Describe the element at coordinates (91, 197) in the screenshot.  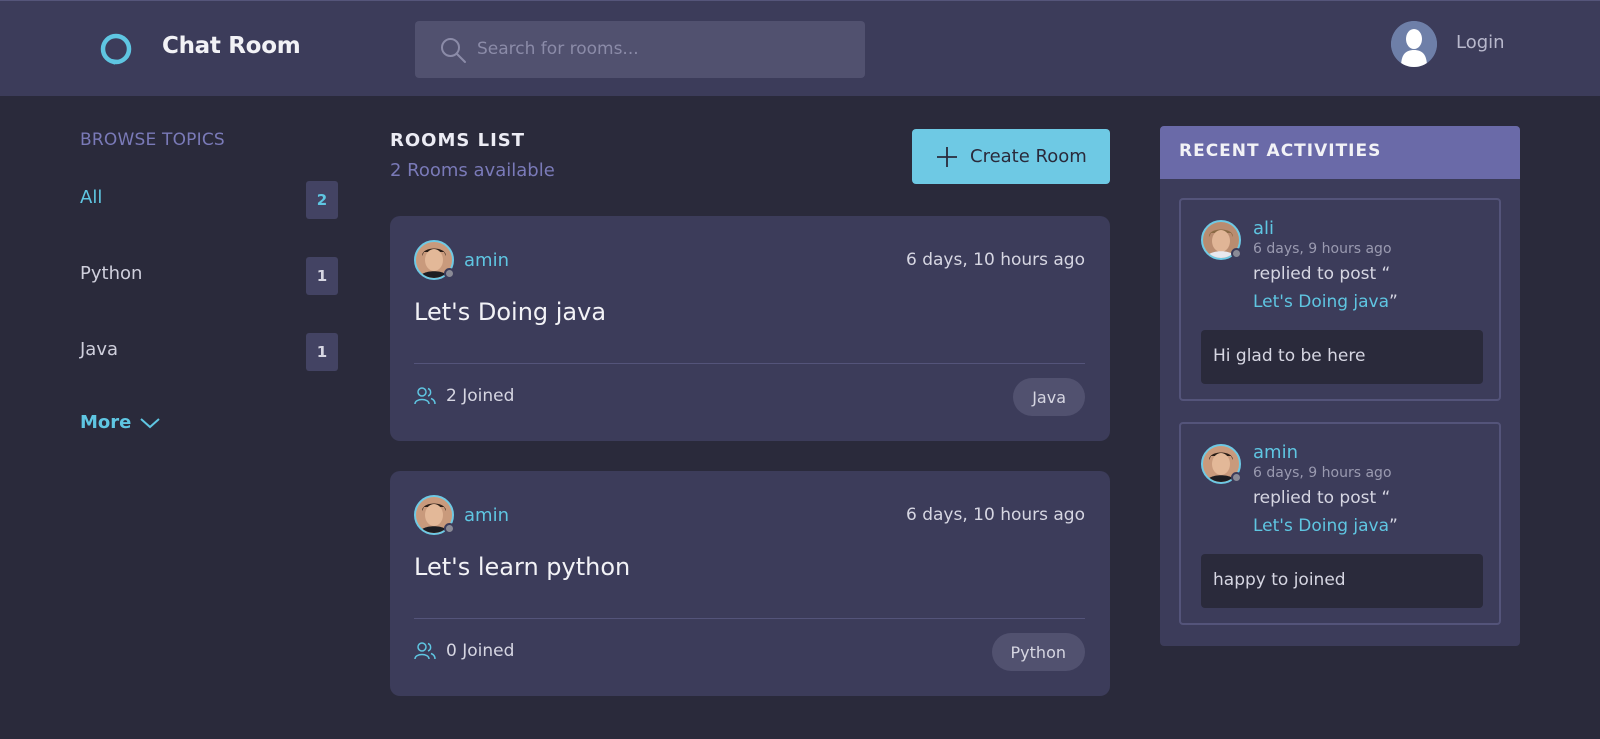
I see `topic-label: All` at that location.